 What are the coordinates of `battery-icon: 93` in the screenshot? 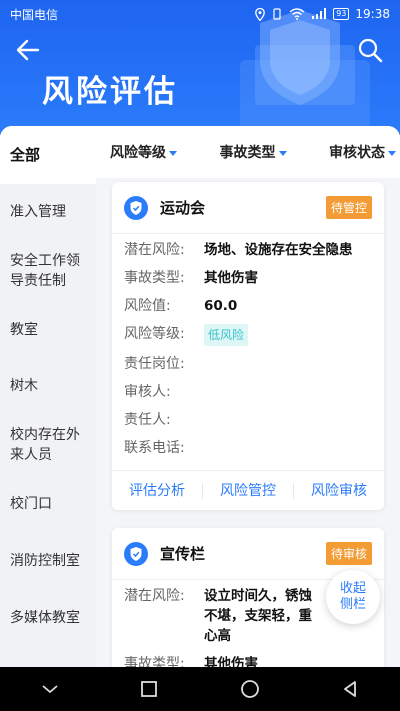 It's located at (341, 14).